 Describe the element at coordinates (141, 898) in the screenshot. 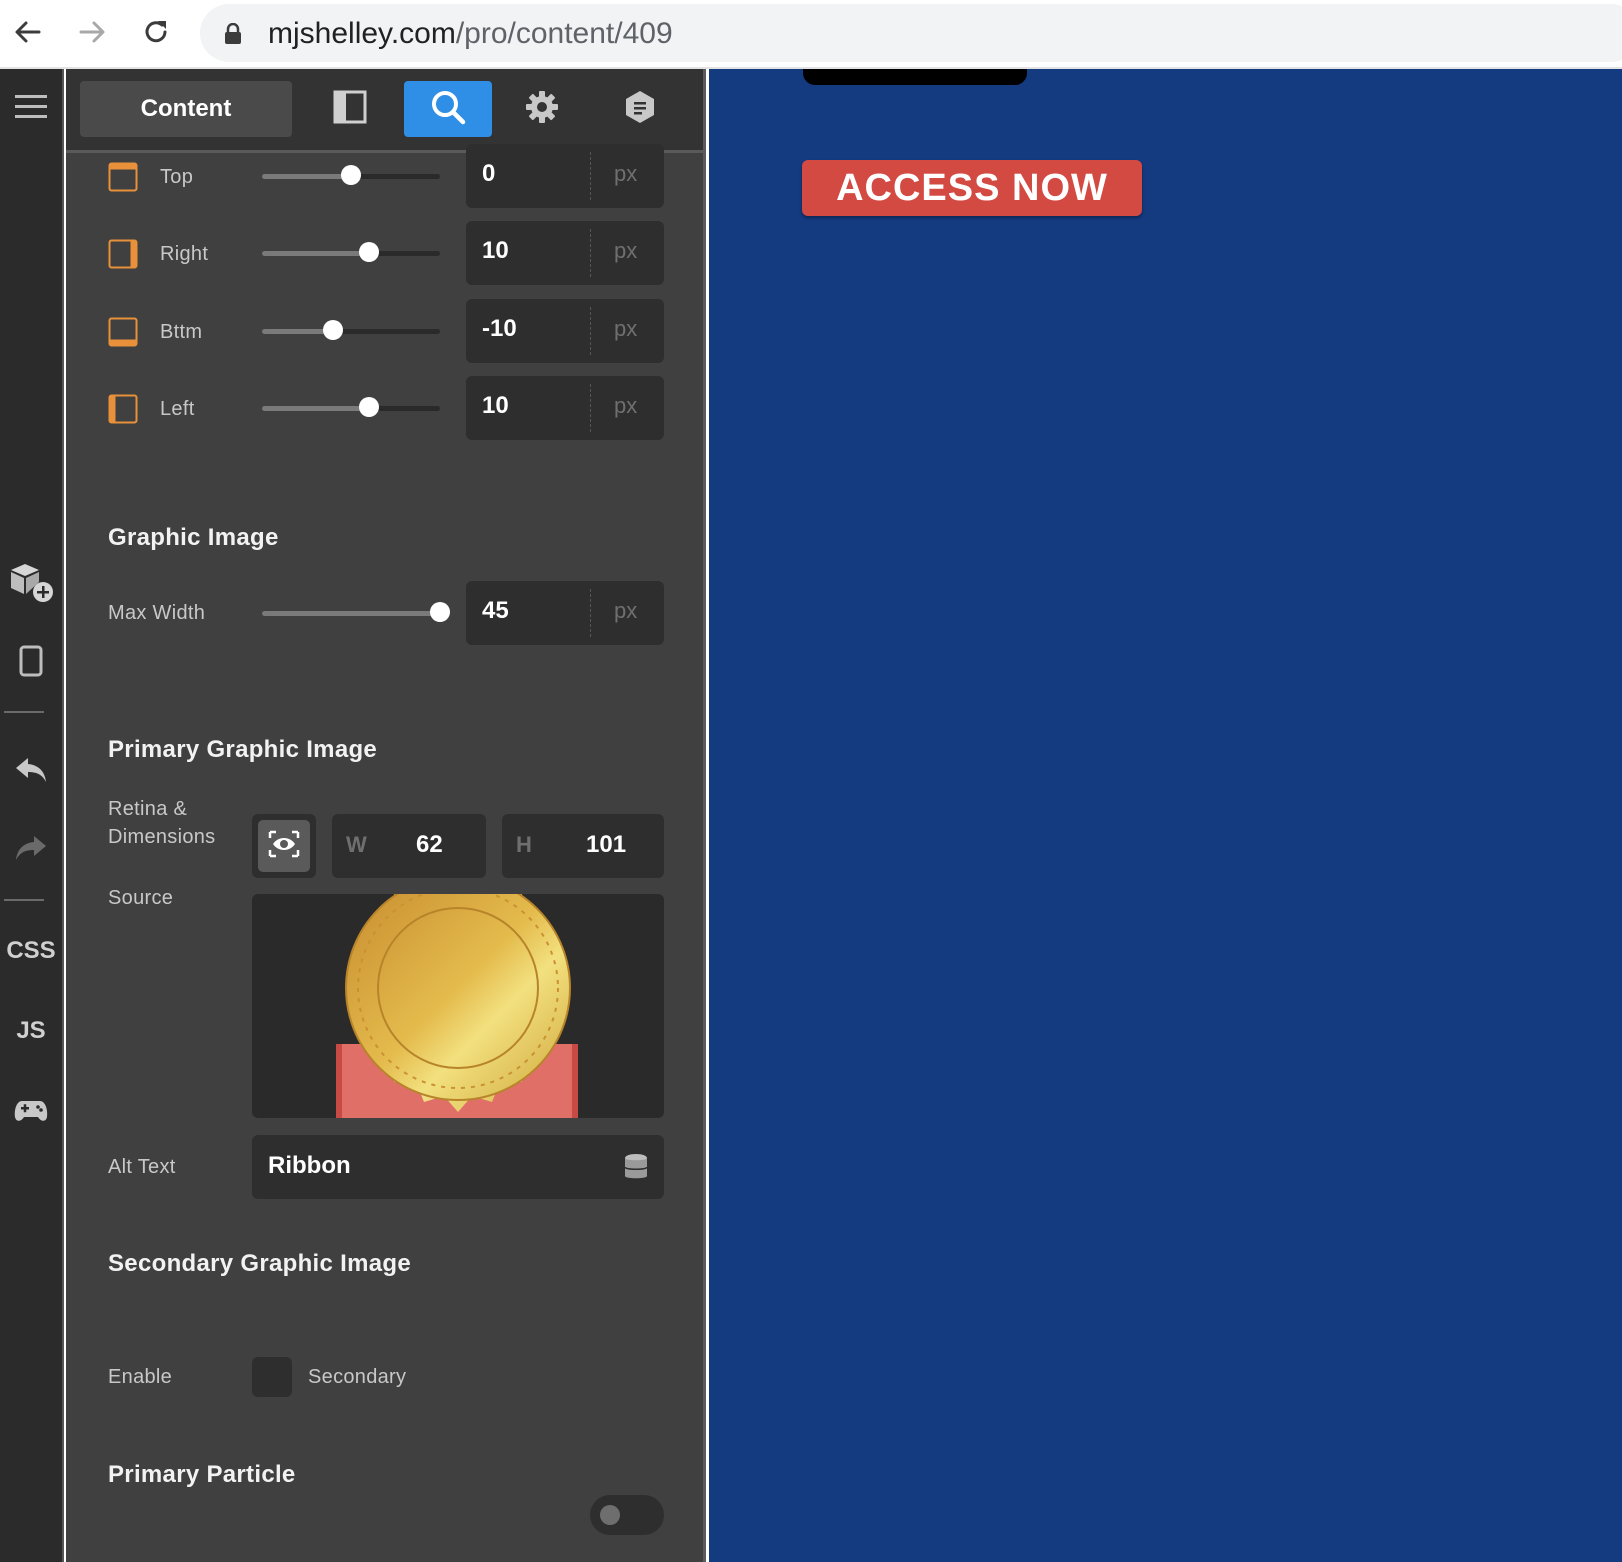

I see `source-label: Source` at that location.